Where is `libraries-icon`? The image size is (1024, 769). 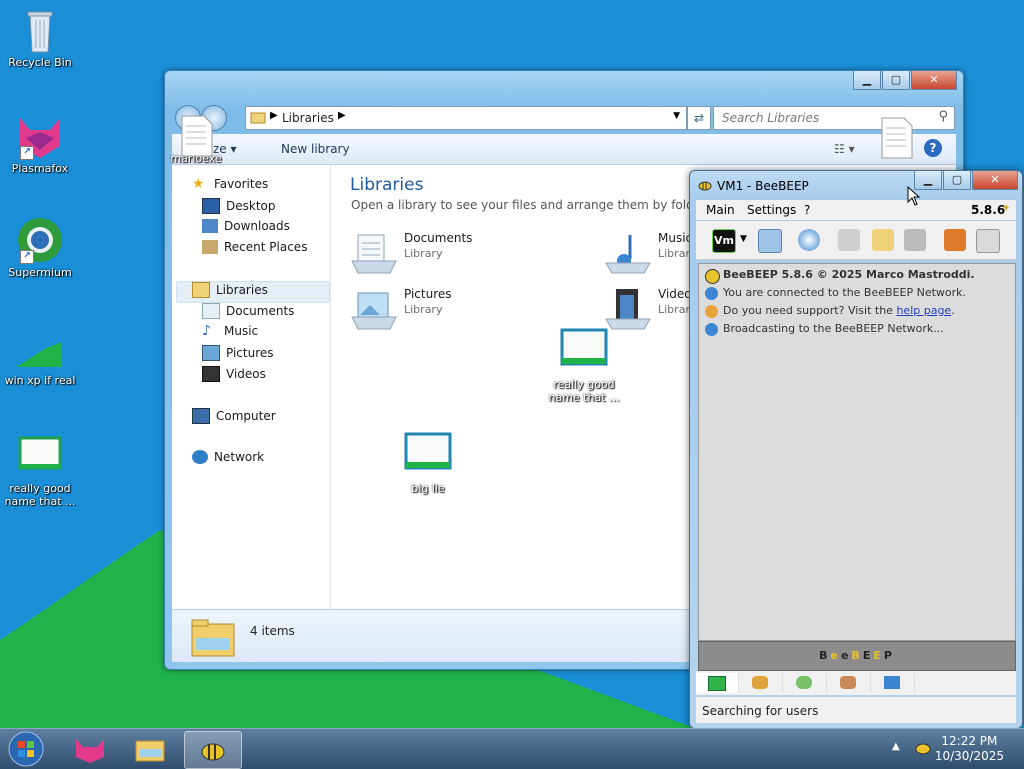
libraries-icon is located at coordinates (201, 290).